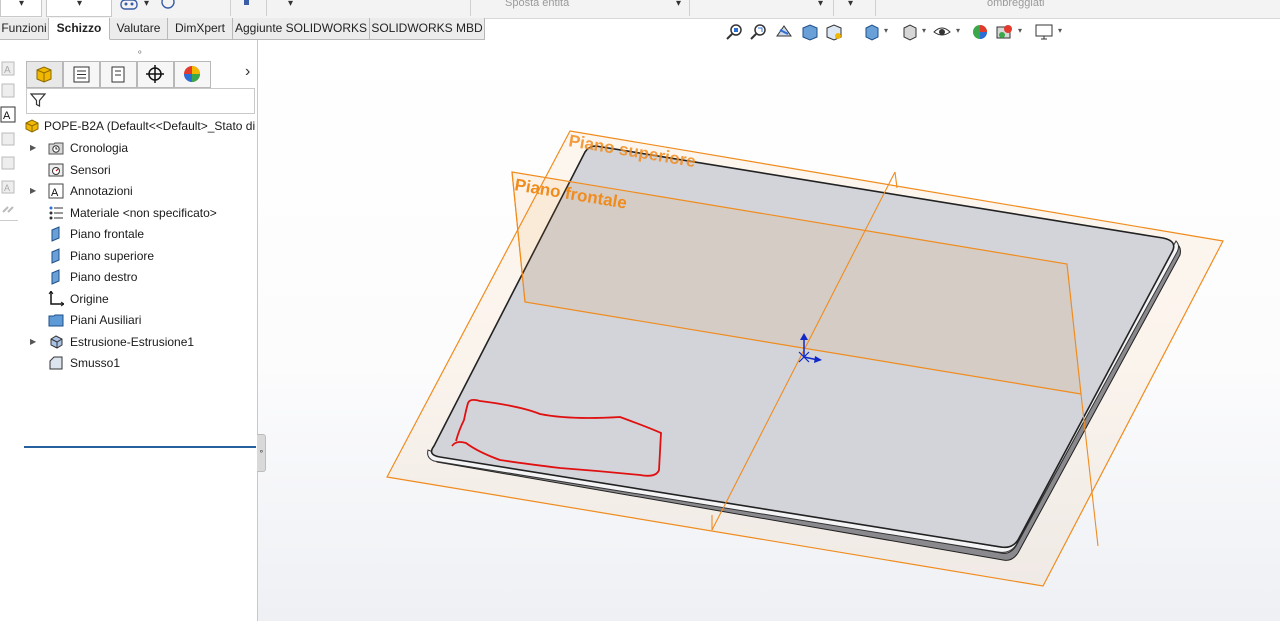  I want to click on note-tool-icon, so click(9, 91).